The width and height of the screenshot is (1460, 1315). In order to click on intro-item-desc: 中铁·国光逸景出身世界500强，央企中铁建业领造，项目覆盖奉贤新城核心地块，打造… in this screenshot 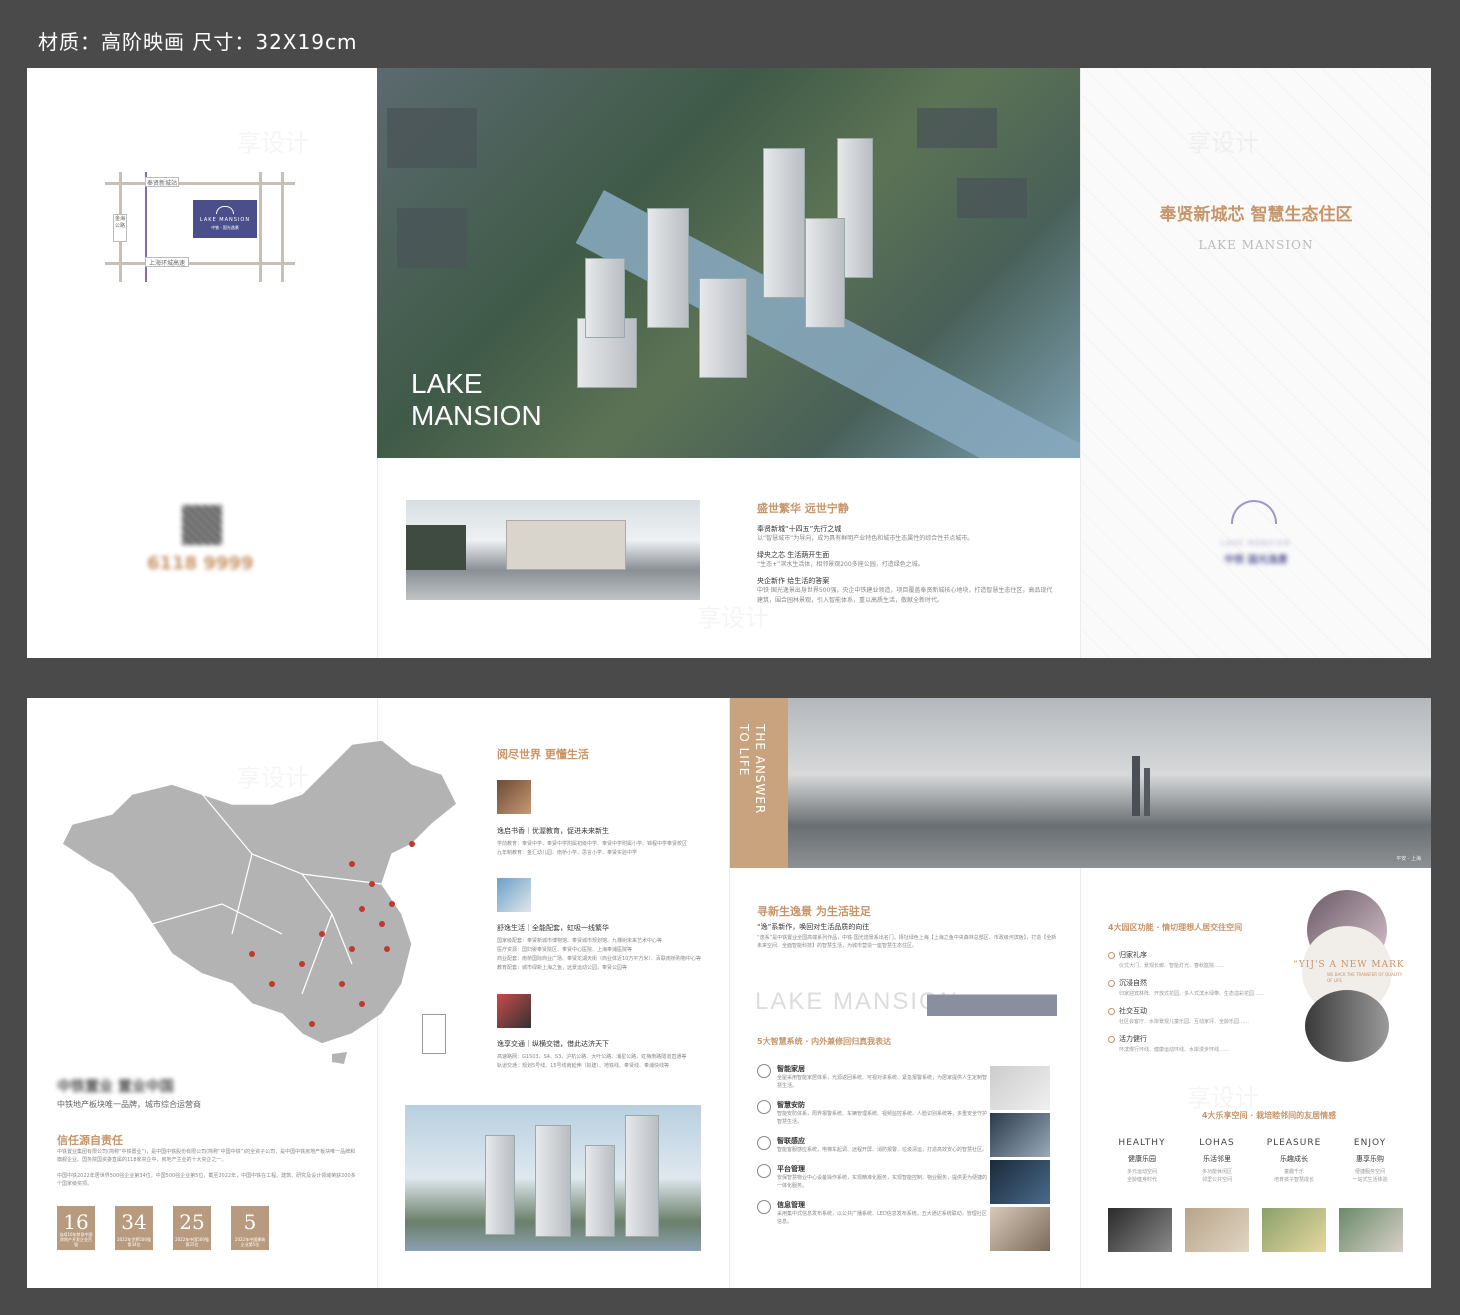, I will do `click(905, 595)`.